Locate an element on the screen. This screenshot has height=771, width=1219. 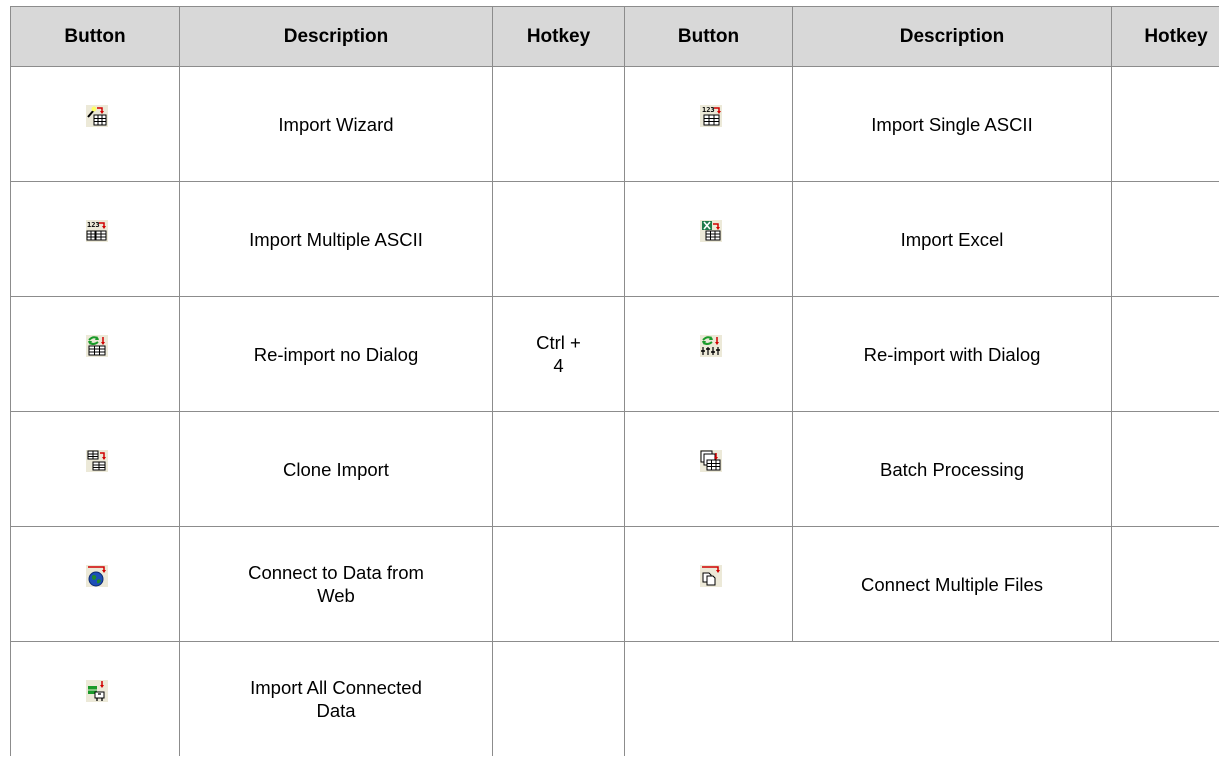
header-description-2: Description is located at coordinates (952, 36).